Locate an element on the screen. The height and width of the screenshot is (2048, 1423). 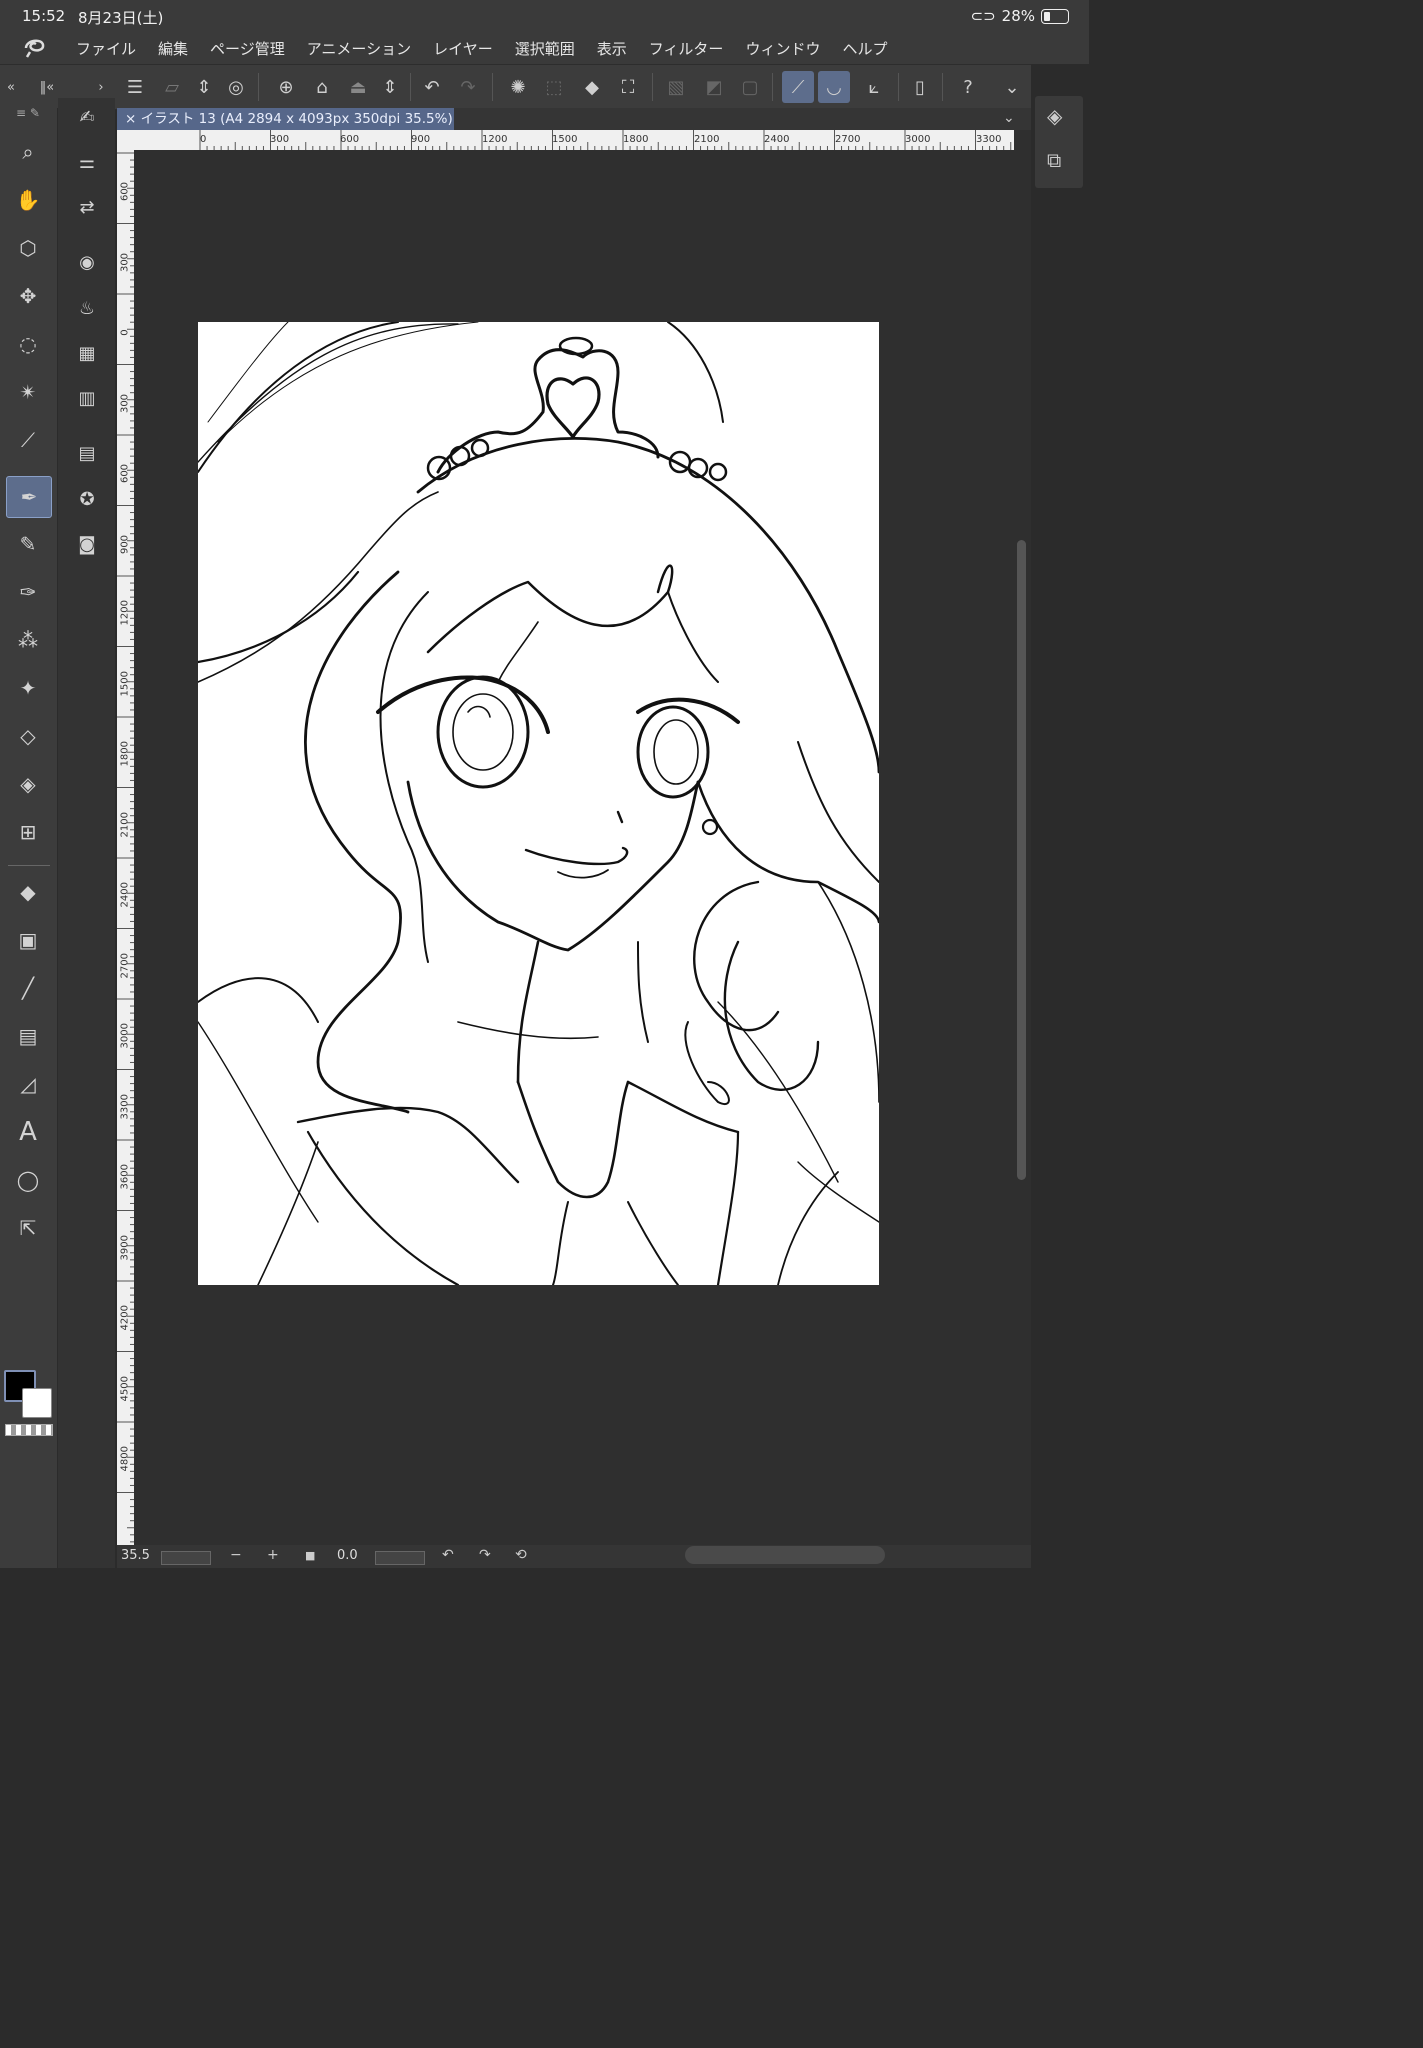
close-icon: × is located at coordinates (130, 119).